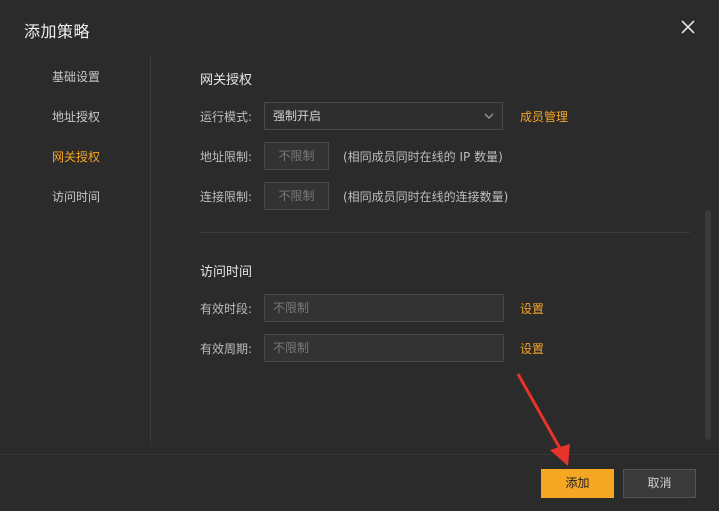 This screenshot has width=719, height=511. I want to click on nav-item-gateway-auth: 网关授权, so click(76, 156).